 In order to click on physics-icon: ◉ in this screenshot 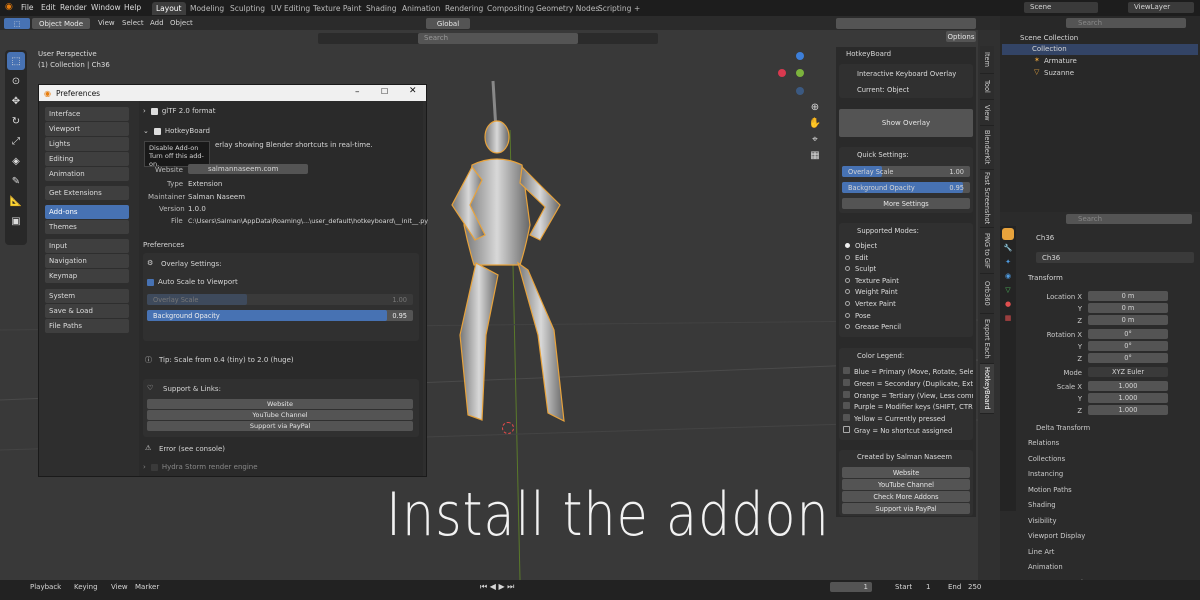, I will do `click(1008, 276)`.